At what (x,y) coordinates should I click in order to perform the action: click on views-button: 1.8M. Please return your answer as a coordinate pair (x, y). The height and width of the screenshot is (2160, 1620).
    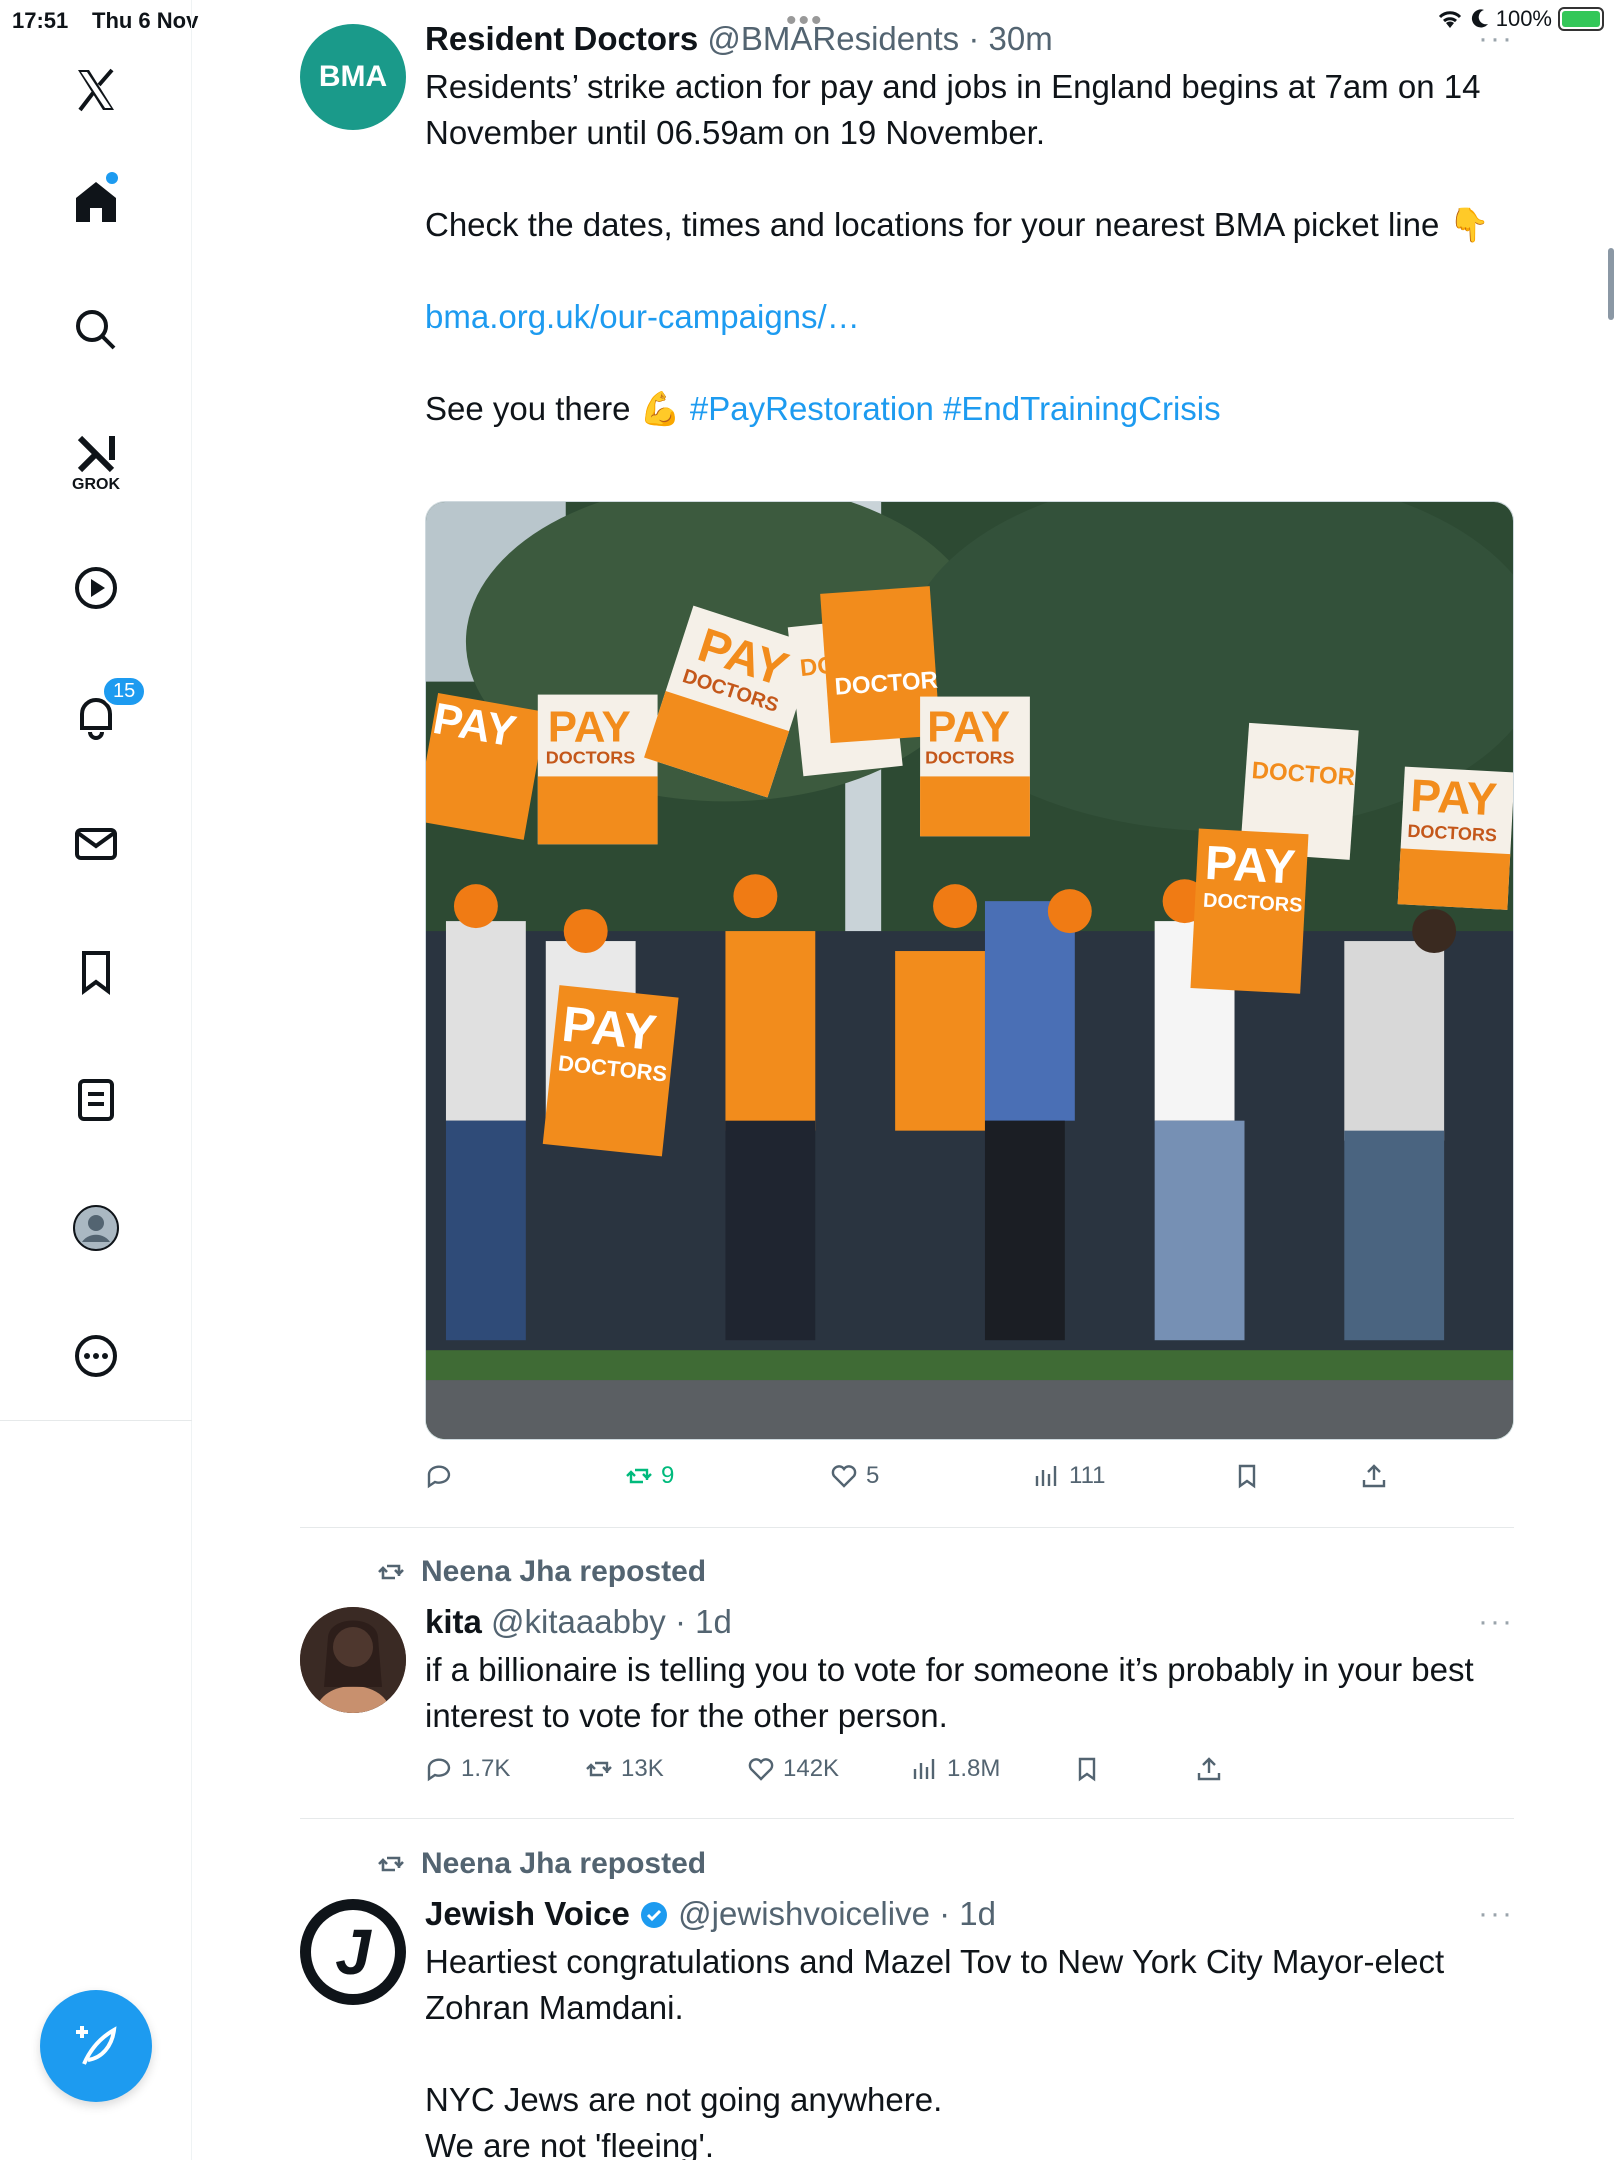
    Looking at the image, I should click on (955, 1769).